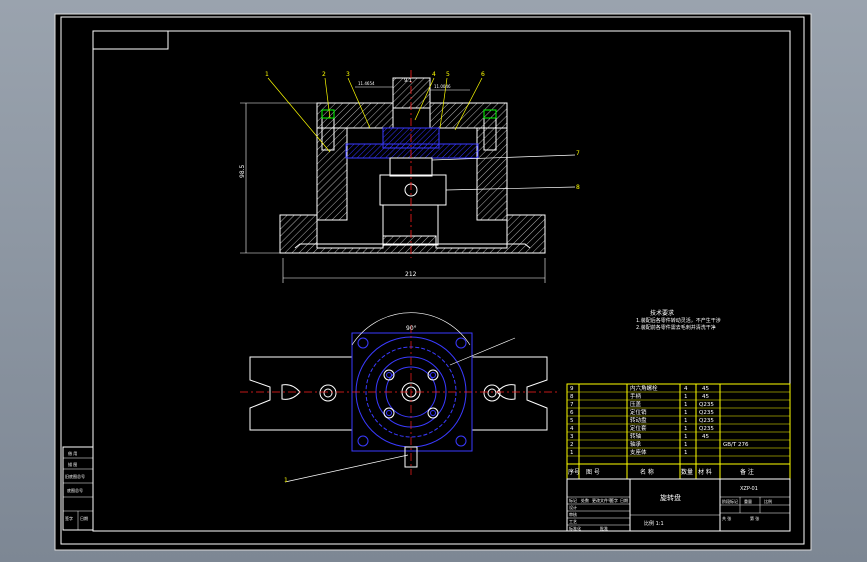 This screenshot has width=867, height=562. Describe the element at coordinates (578, 187) in the screenshot. I see `balloon-8: 8` at that location.